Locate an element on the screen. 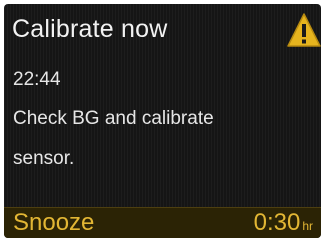 The image size is (329, 244). warning-triangle-icon is located at coordinates (304, 30).